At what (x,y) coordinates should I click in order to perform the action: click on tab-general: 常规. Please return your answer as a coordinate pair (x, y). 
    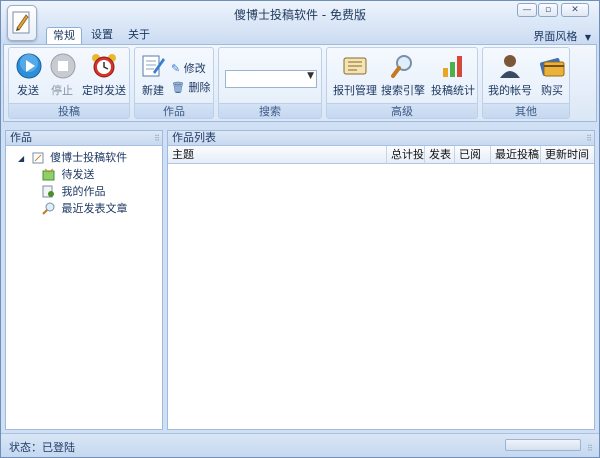
    Looking at the image, I should click on (64, 35).